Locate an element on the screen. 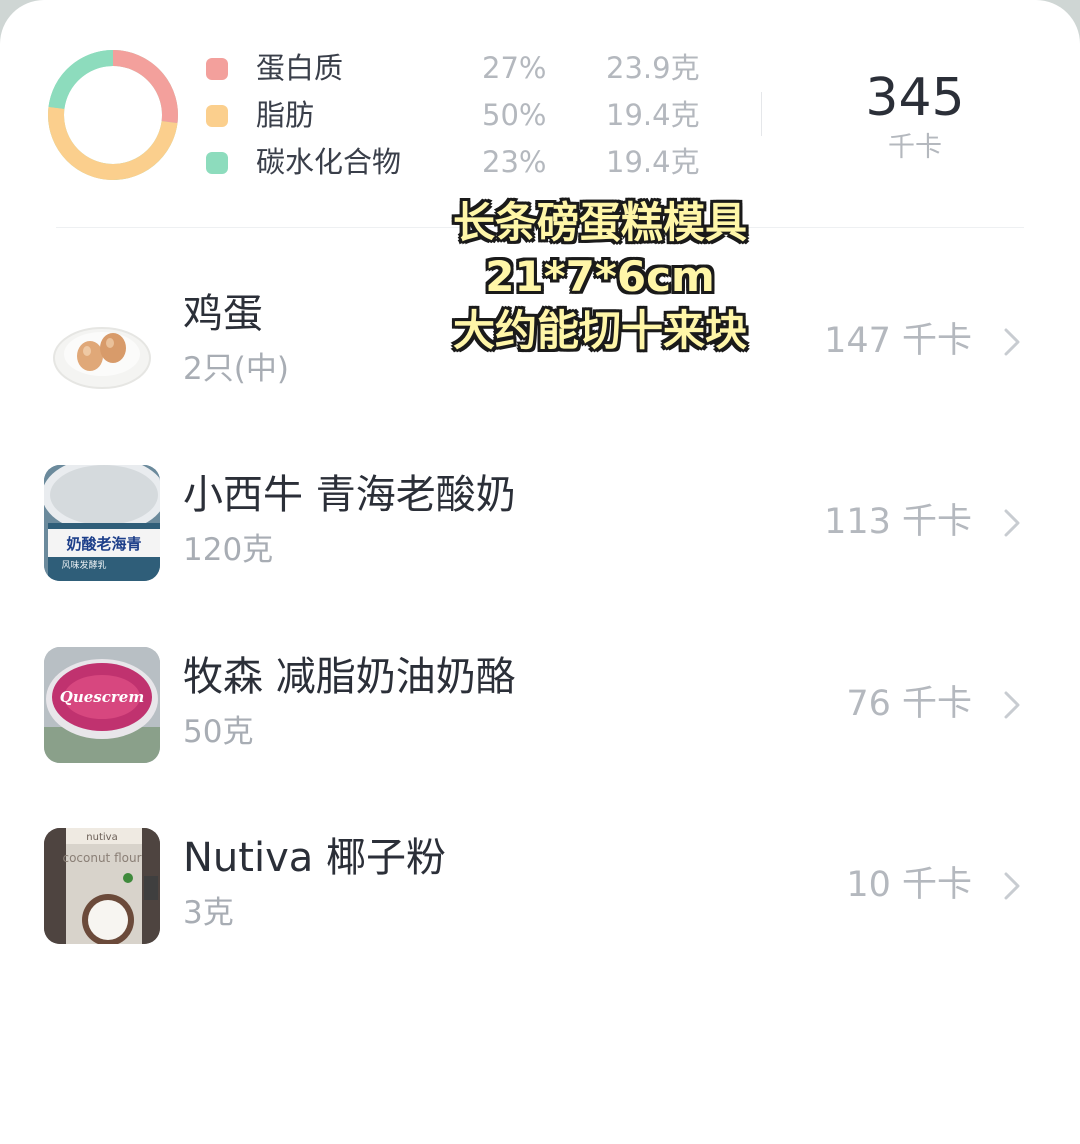  food-name: 鸡蛋 is located at coordinates (223, 314).